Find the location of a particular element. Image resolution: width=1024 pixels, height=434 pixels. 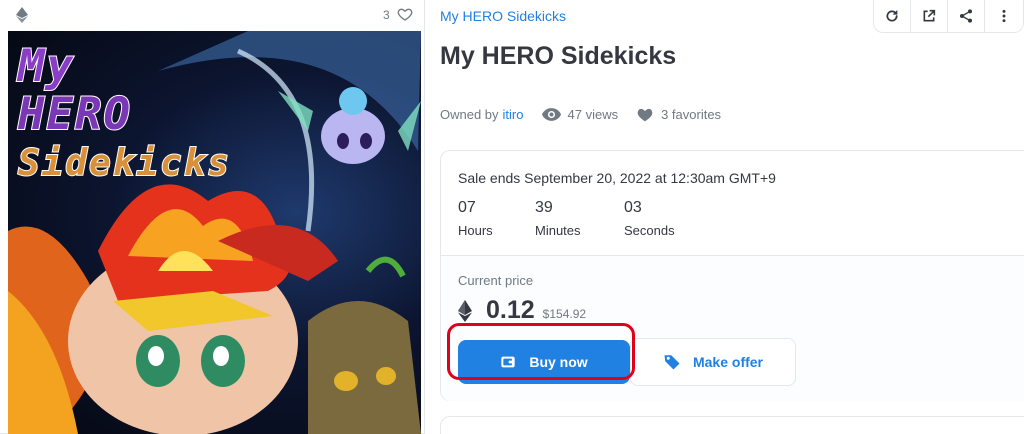

countdown: 07 Hours 39 Minutes 03 Seconds is located at coordinates (581, 218).